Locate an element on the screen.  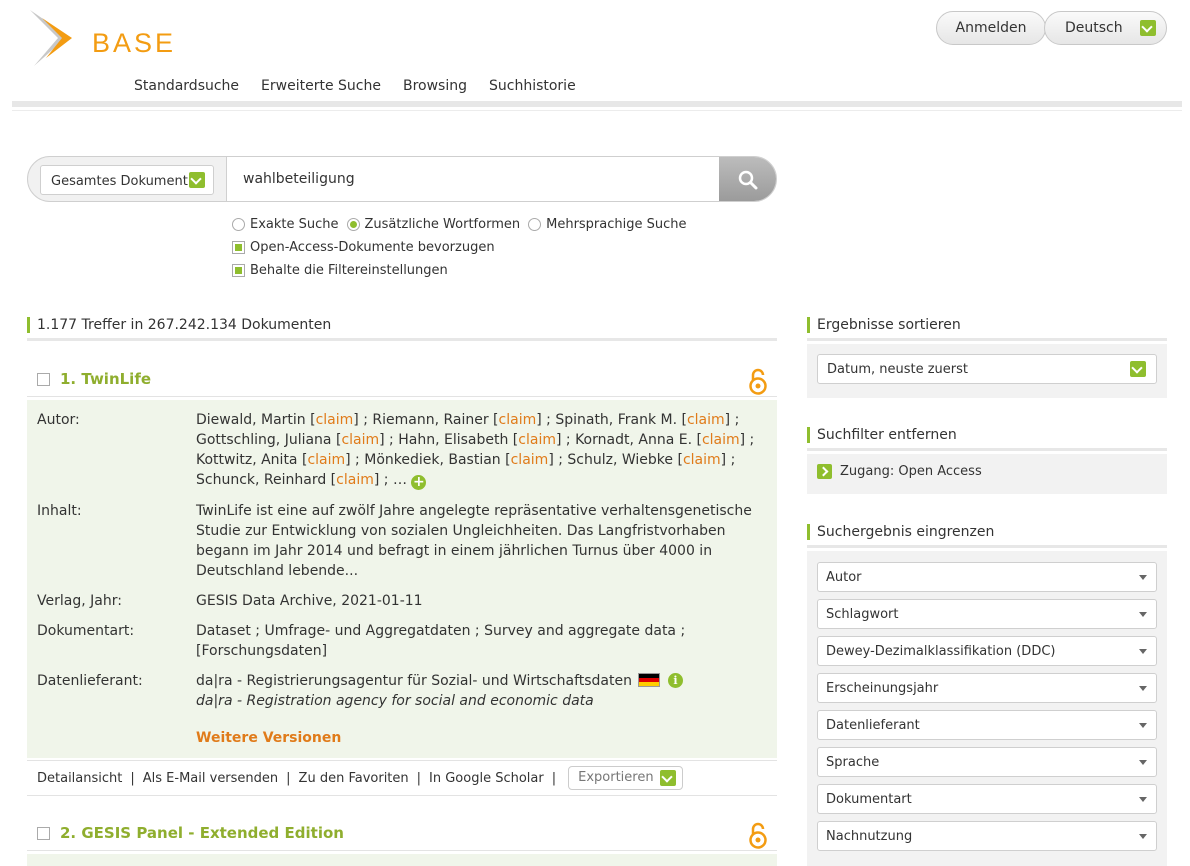
checkbox-keep-filters is located at coordinates (238, 270).